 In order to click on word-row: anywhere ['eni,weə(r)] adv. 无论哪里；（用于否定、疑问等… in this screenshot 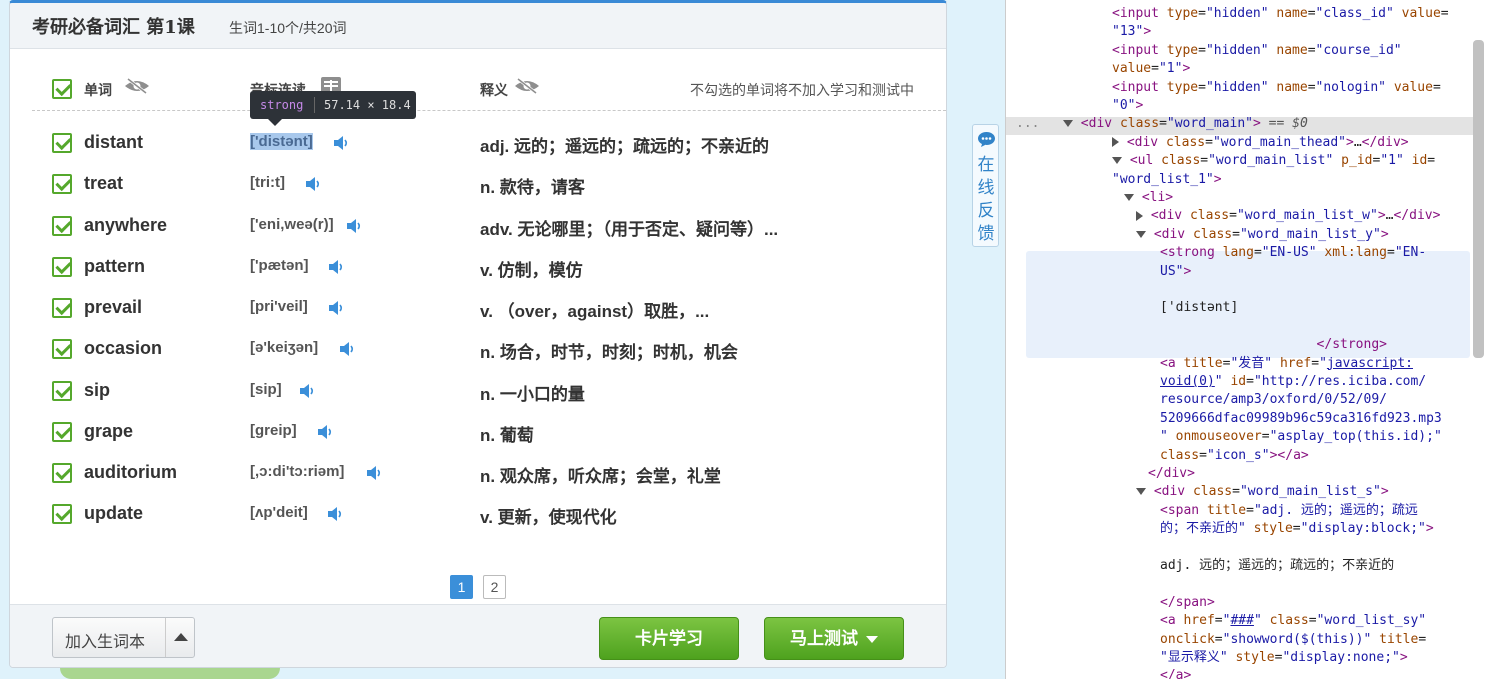, I will do `click(478, 226)`.